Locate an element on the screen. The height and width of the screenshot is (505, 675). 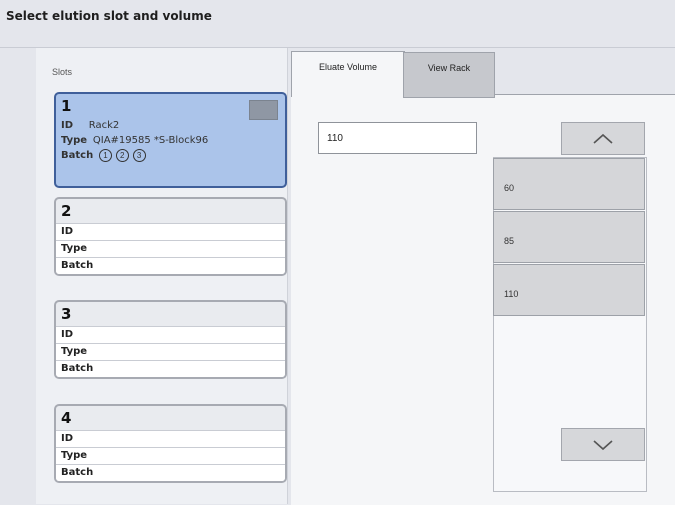
slot-number: 3 is located at coordinates (66, 314).